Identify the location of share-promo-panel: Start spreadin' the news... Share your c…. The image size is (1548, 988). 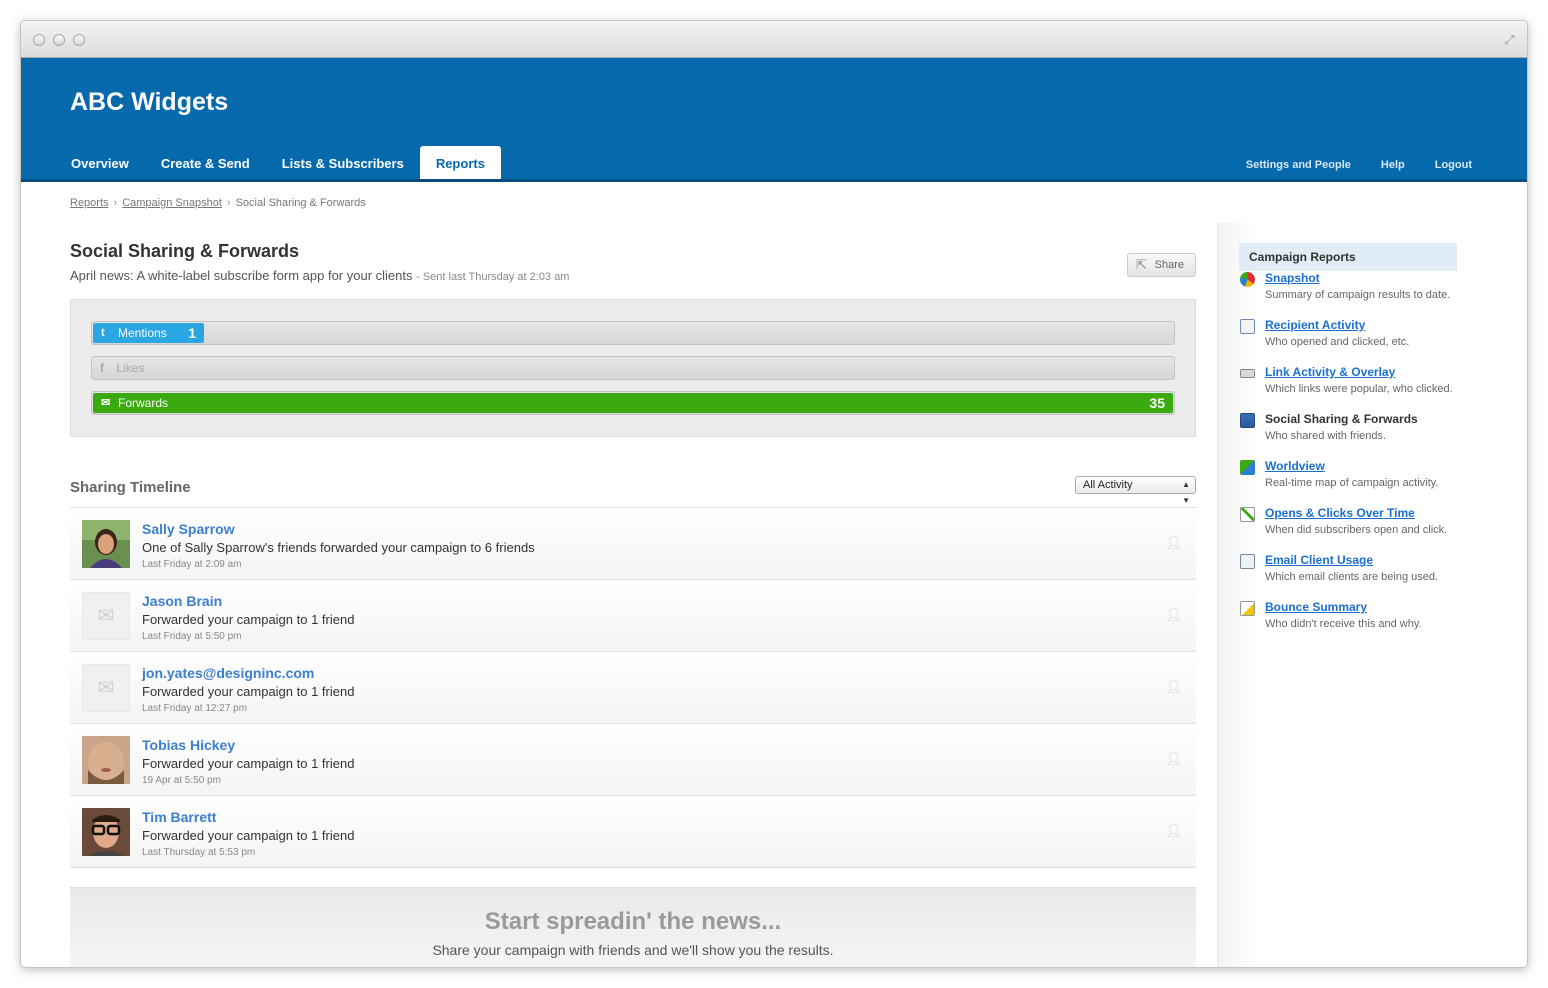
(633, 927).